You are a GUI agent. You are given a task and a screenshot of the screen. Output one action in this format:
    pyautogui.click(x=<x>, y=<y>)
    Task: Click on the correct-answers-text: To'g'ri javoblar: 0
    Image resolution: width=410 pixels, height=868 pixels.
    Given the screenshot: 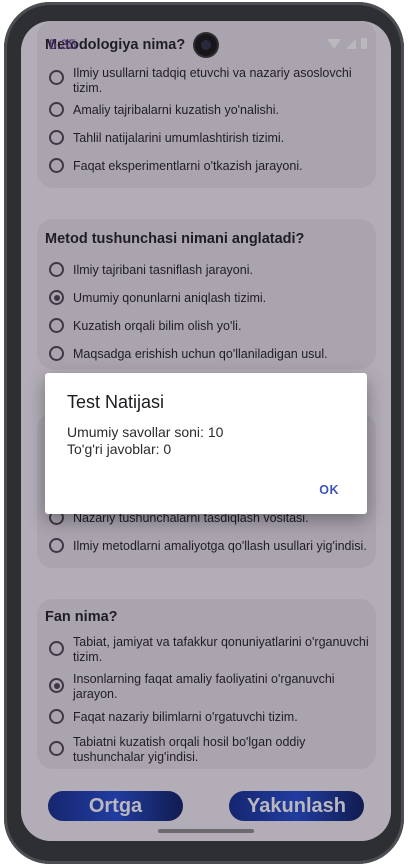 What is the action you would take?
    pyautogui.click(x=119, y=449)
    